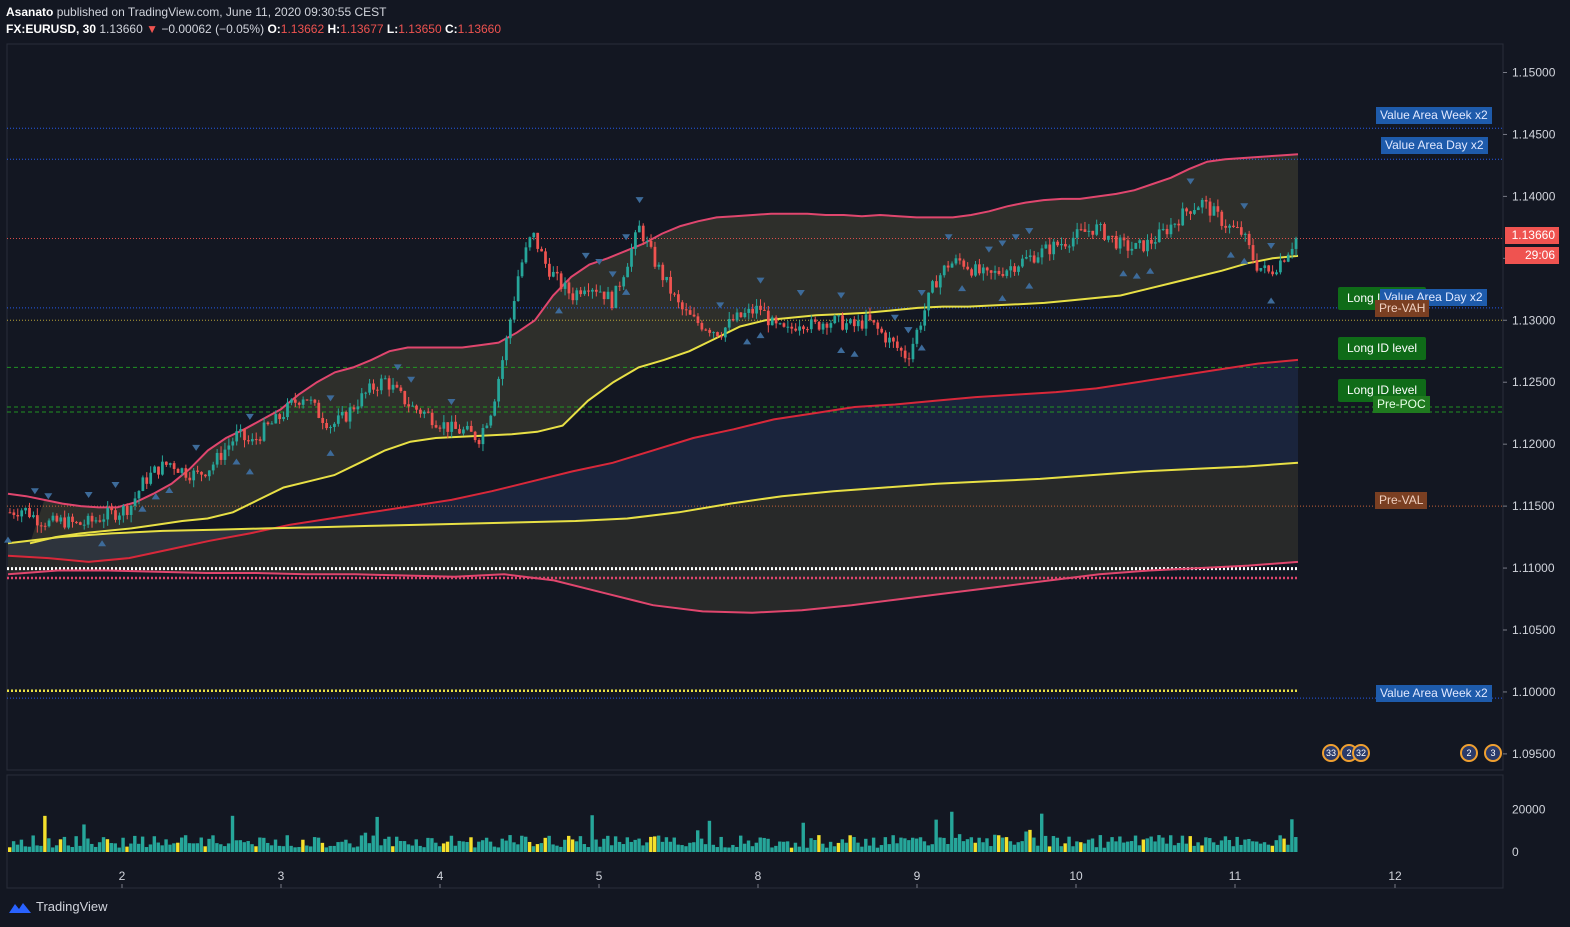 Image resolution: width=1570 pixels, height=927 pixels. Describe the element at coordinates (1534, 196) in the screenshot. I see `y-tick-label: 1.14000` at that location.